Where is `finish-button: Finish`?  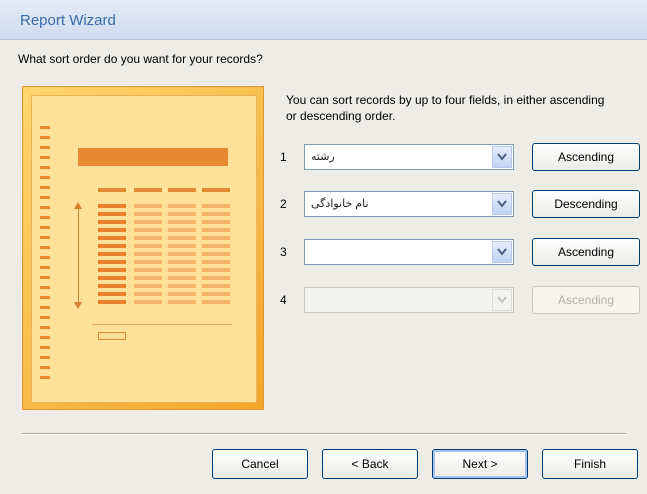
finish-button: Finish is located at coordinates (590, 464).